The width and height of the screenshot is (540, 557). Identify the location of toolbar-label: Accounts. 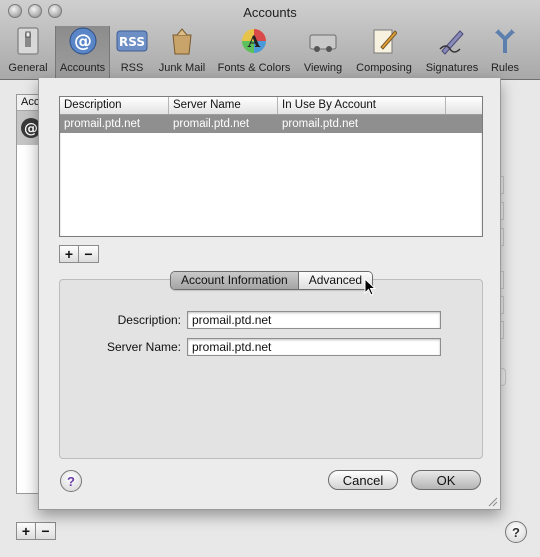
(82, 68).